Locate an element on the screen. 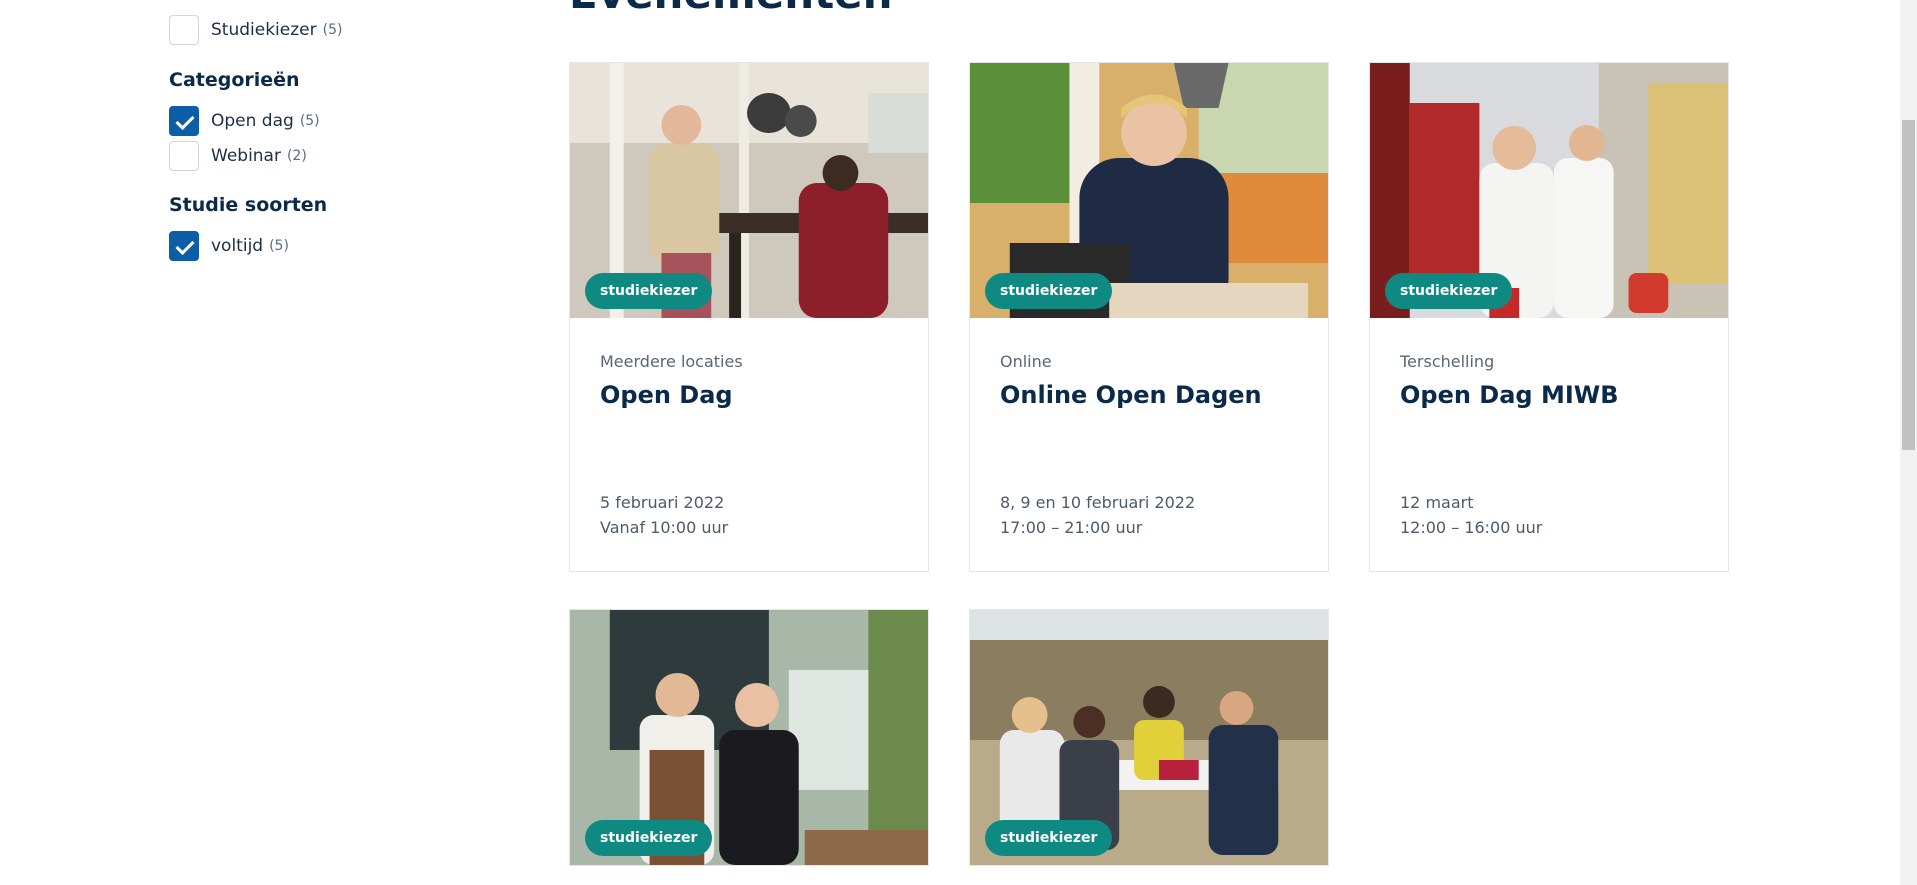 Image resolution: width=1917 pixels, height=885 pixels. event-title: Open Dag MIWB is located at coordinates (1549, 395).